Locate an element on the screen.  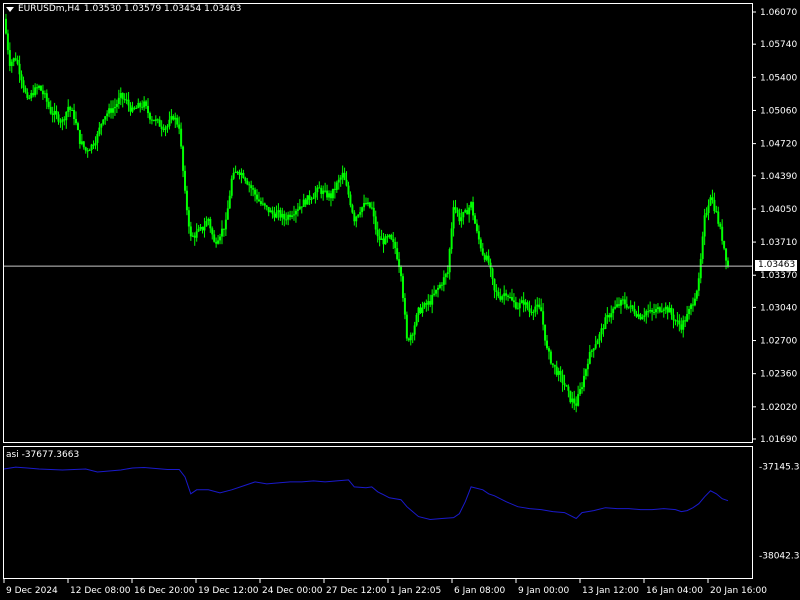
time-tick-label: 16 Dec 20:00 is located at coordinates (164, 591).